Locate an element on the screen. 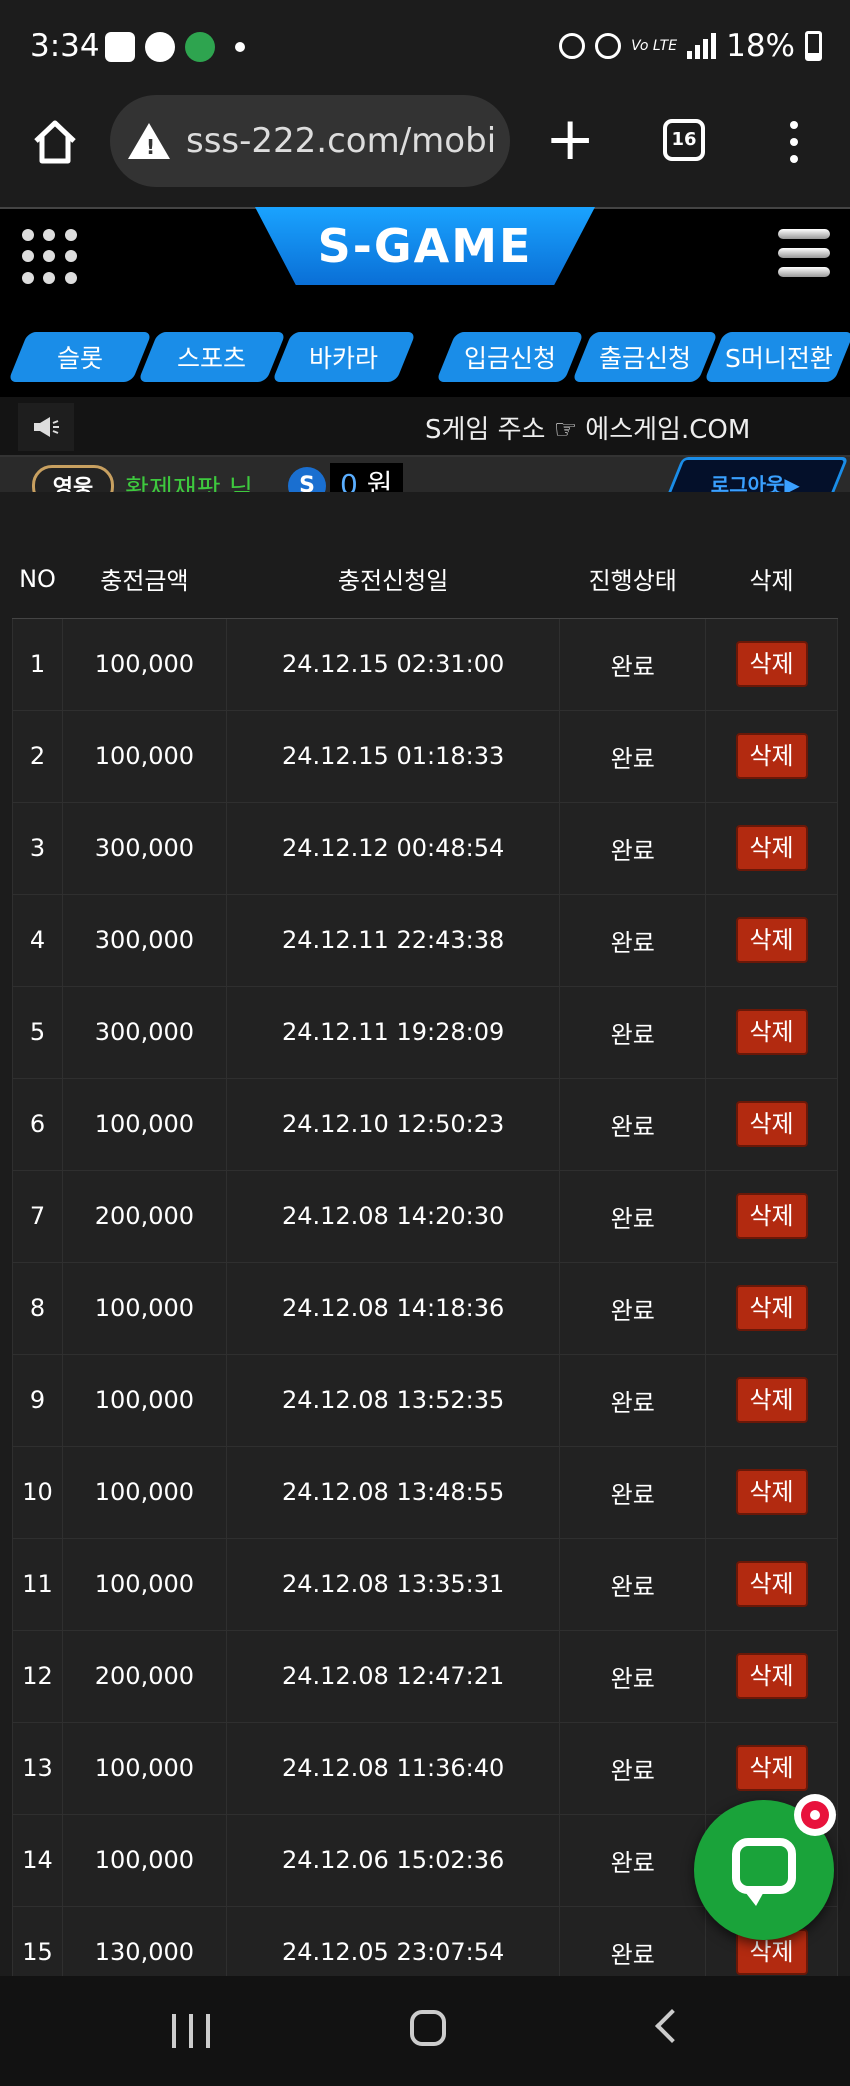 The height and width of the screenshot is (2086, 850). cell-date: 24.12.08 13:52:35 is located at coordinates (393, 1400).